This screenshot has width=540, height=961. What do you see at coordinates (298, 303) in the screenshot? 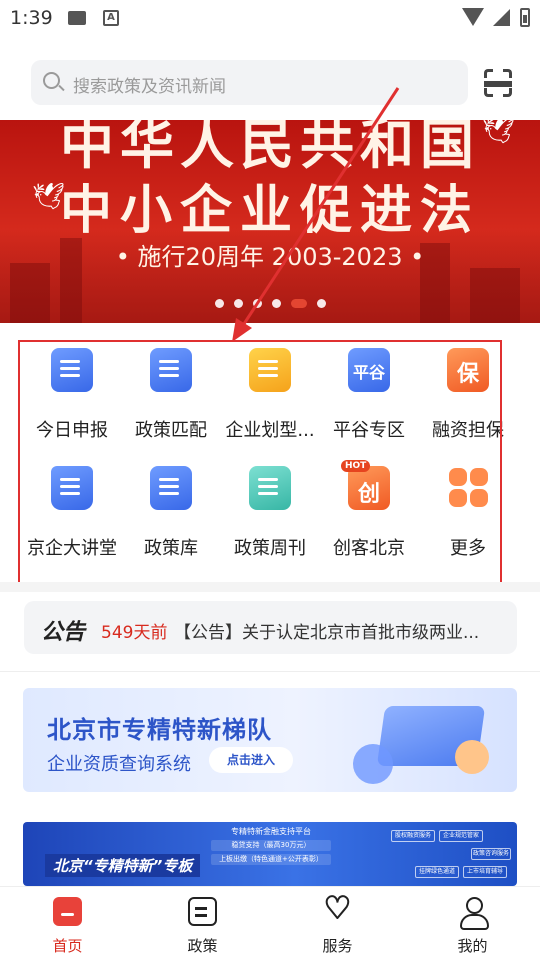
I see `carousel-dot-active` at bounding box center [298, 303].